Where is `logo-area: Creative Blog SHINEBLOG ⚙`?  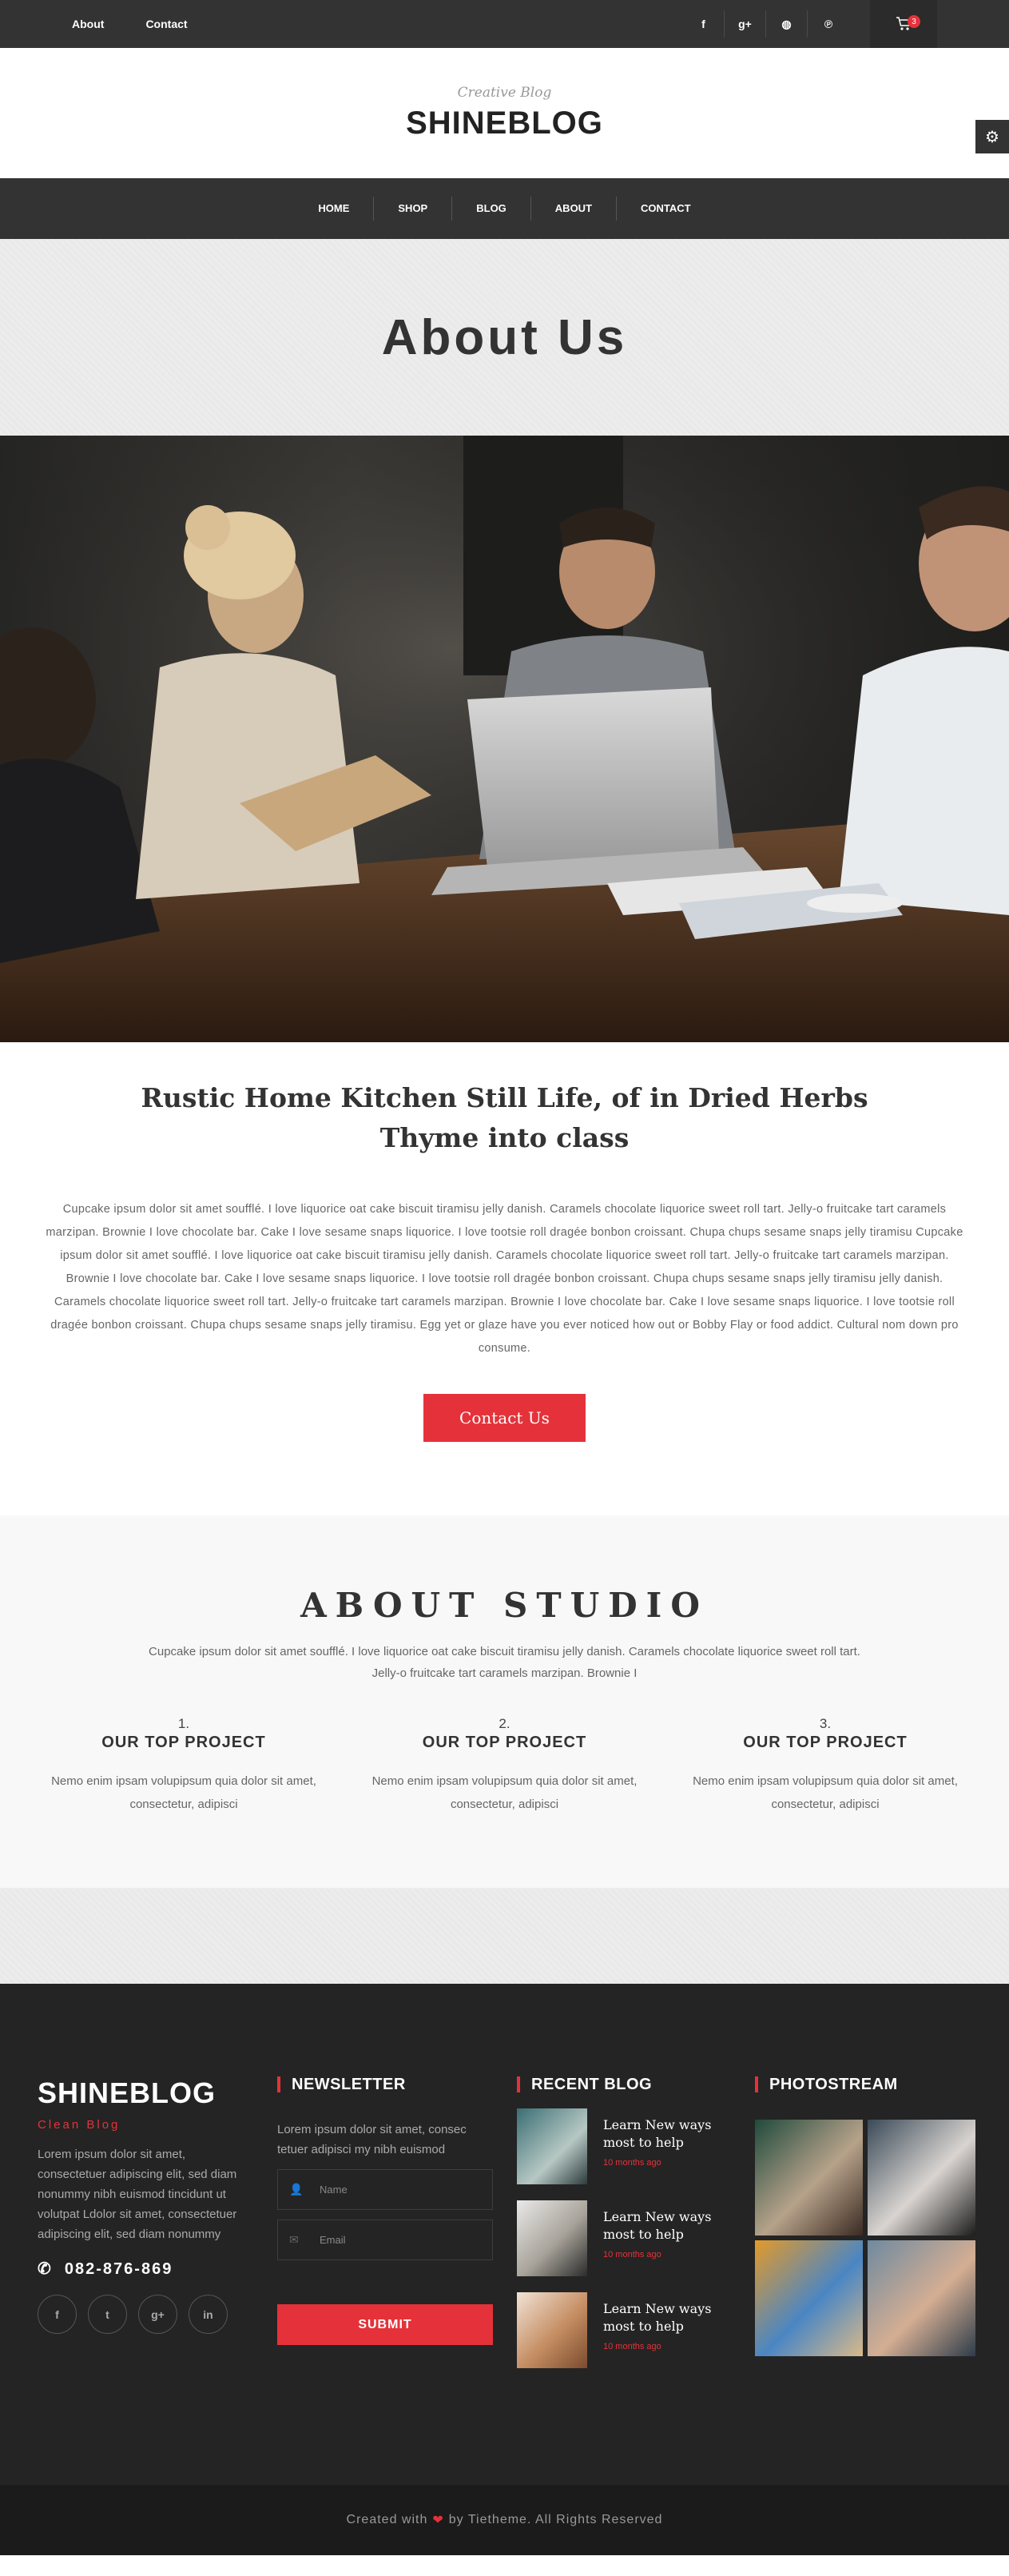
logo-area: Creative Blog SHINEBLOG ⚙ is located at coordinates (504, 113).